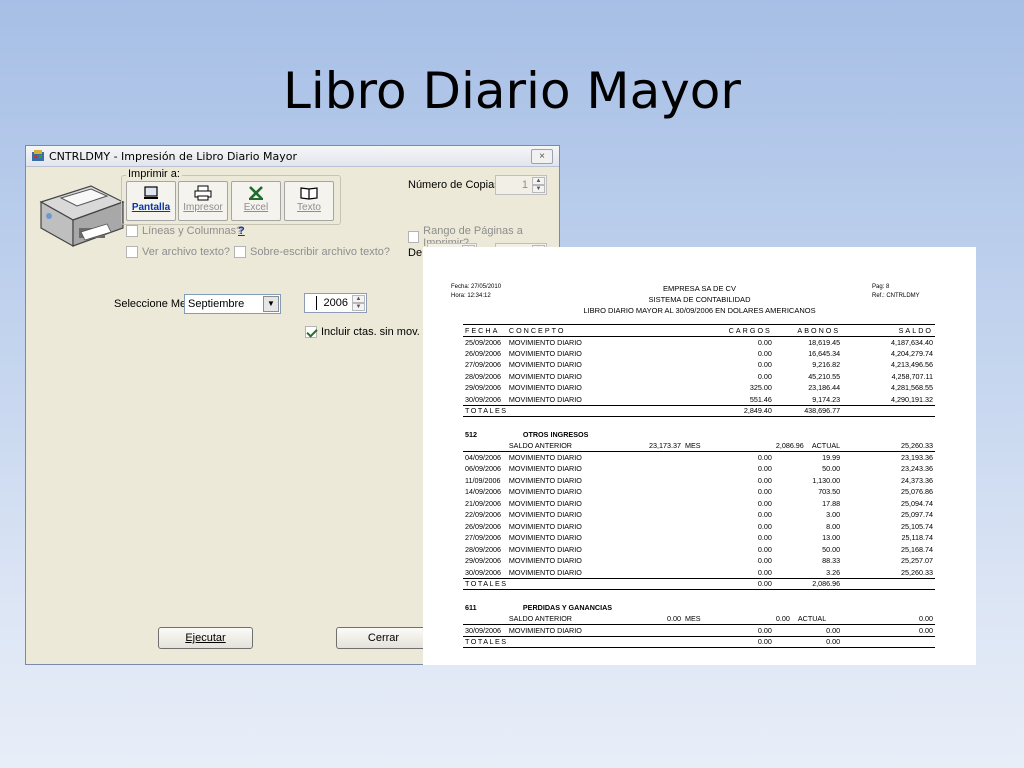 The width and height of the screenshot is (1024, 768). What do you see at coordinates (132, 231) in the screenshot?
I see `lines-columns-box` at bounding box center [132, 231].